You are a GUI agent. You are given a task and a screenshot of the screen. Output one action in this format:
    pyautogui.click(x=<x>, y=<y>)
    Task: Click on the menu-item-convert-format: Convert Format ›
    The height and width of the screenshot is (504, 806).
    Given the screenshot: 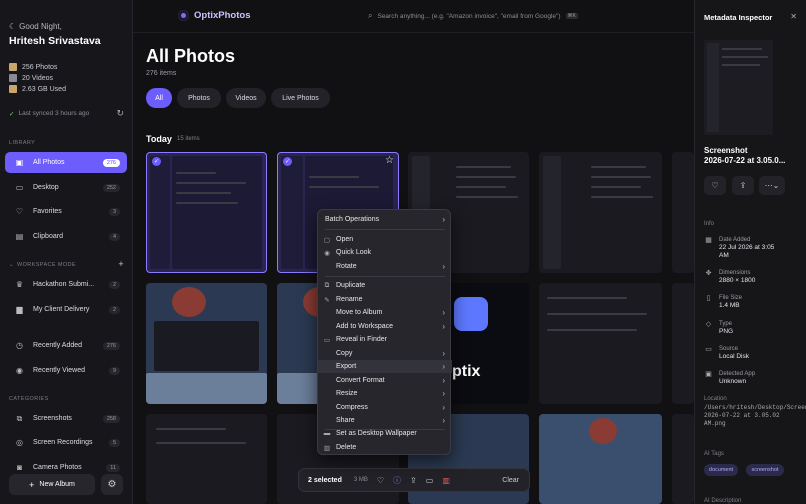 What is the action you would take?
    pyautogui.click(x=385, y=380)
    